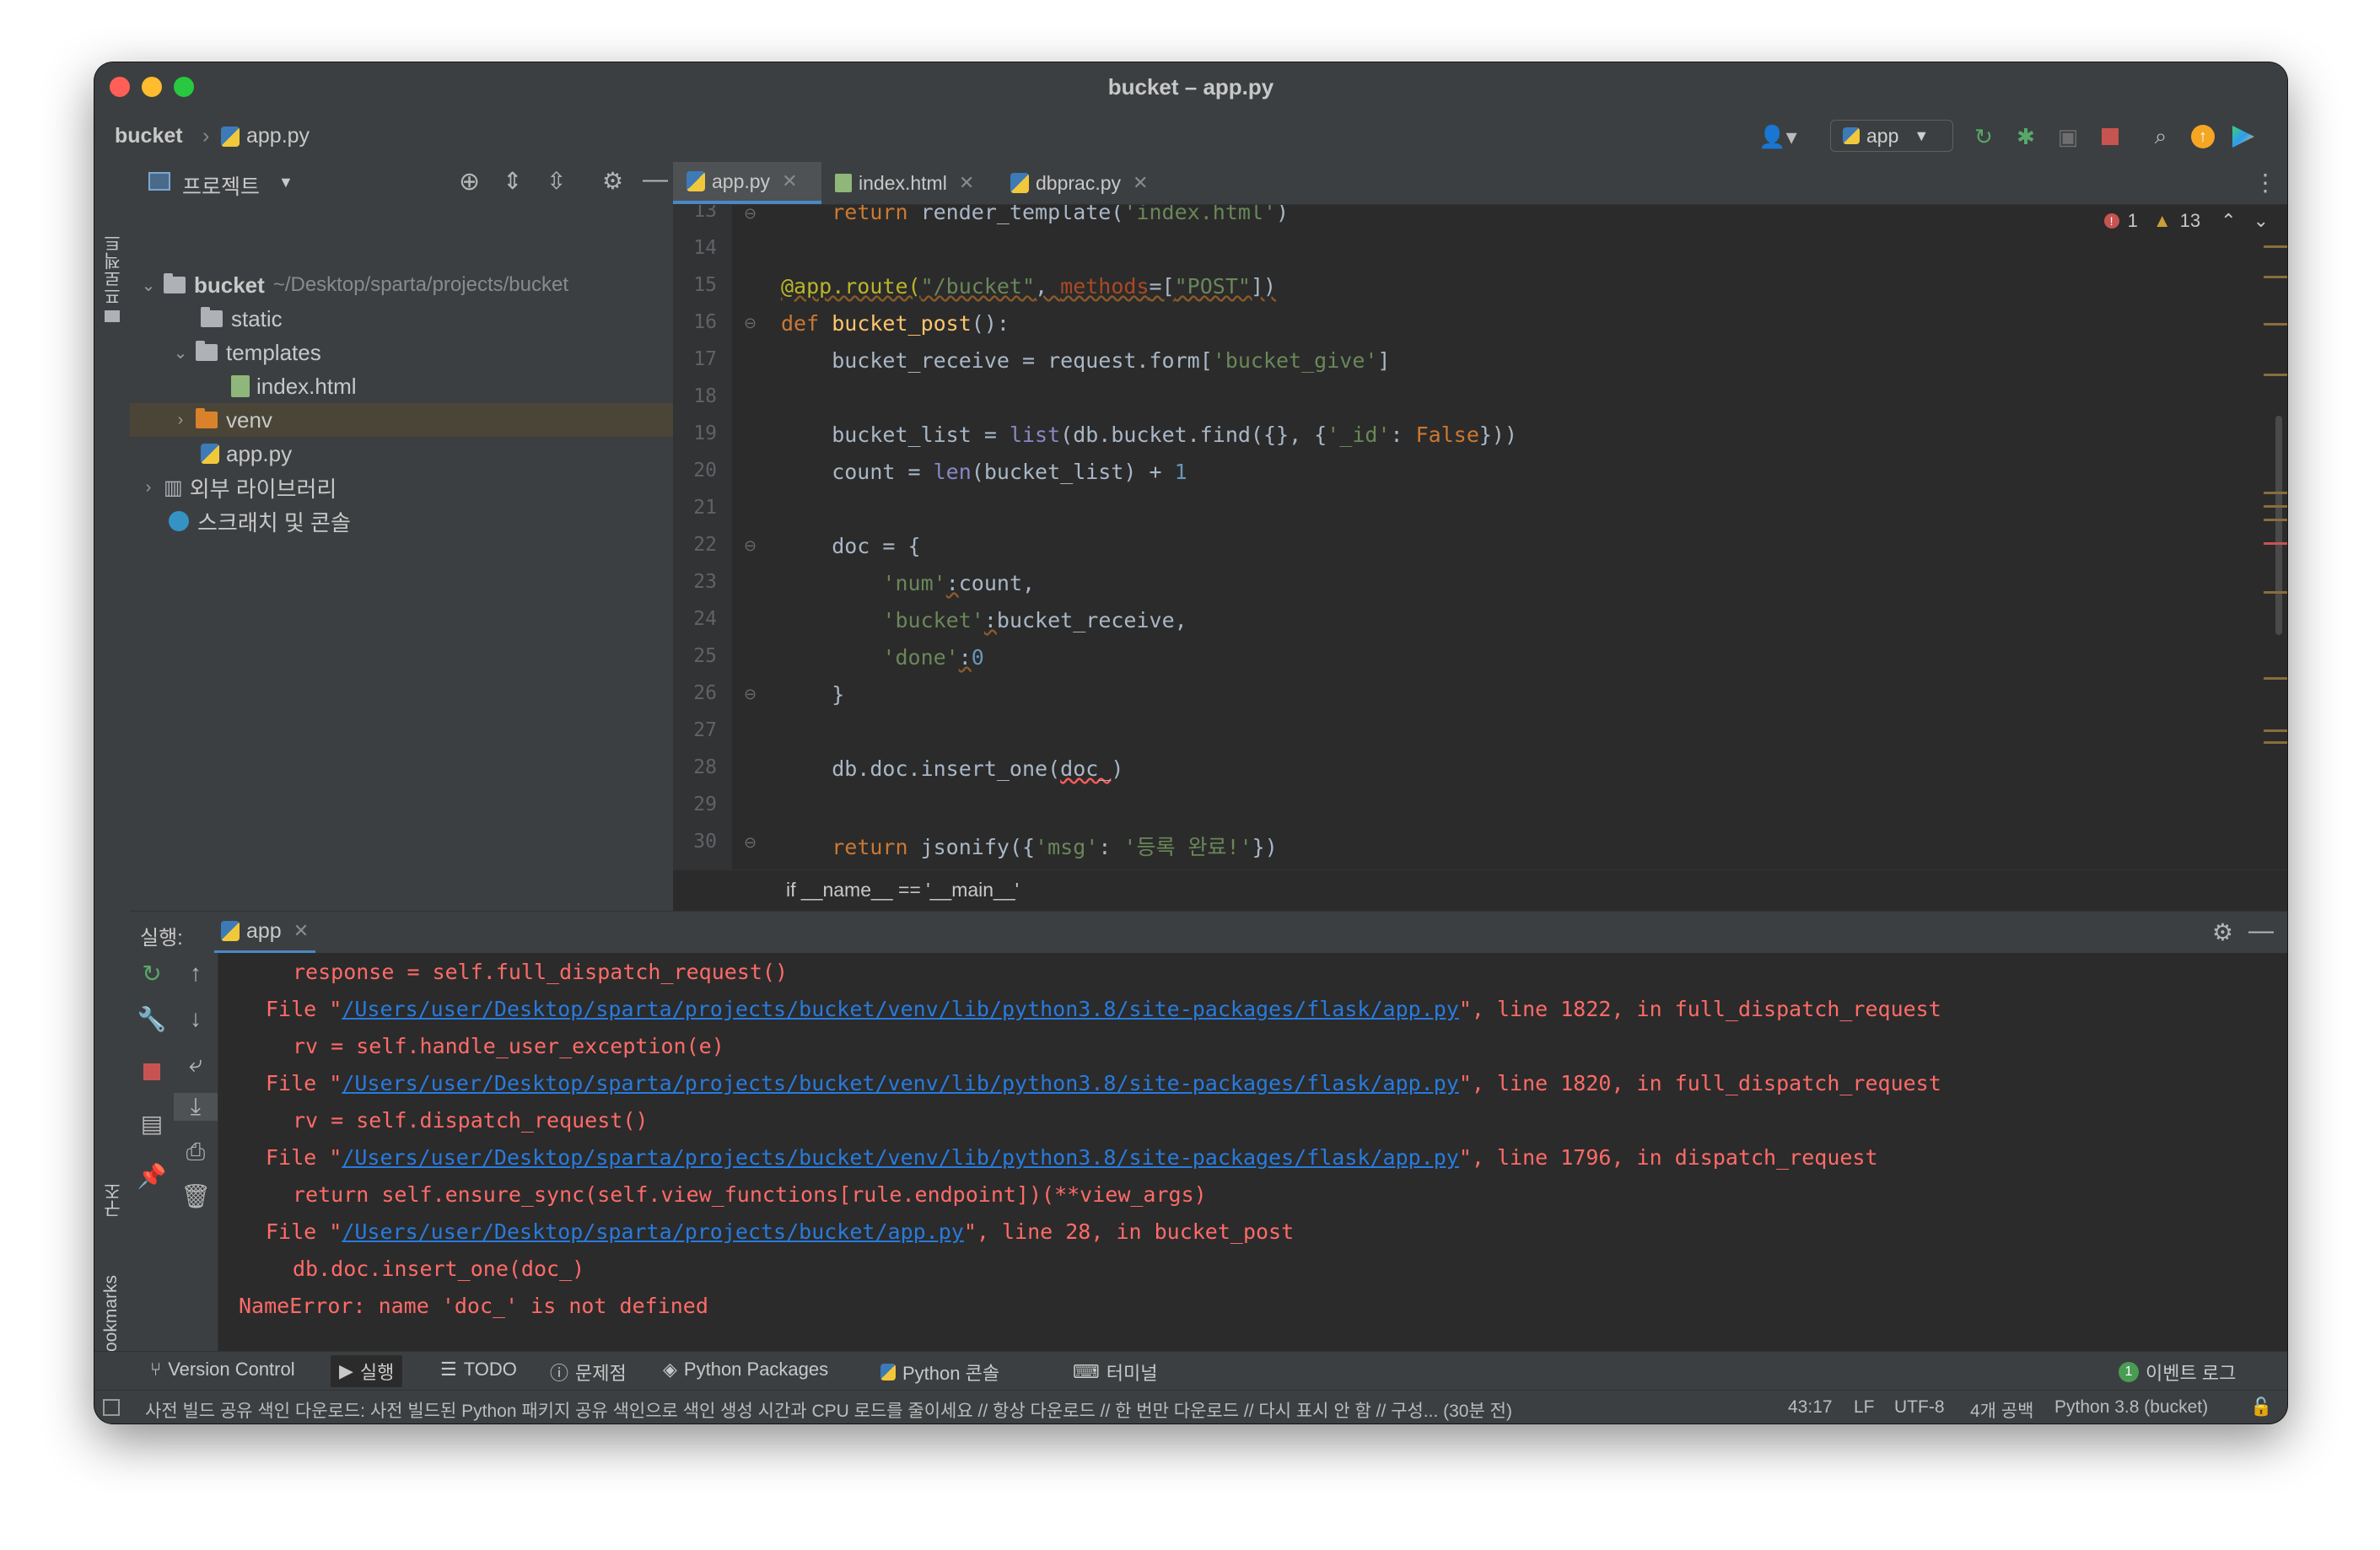 This screenshot has height=1550, width=2380. Describe the element at coordinates (2026, 136) in the screenshot. I see `debug-icon: ✱` at that location.